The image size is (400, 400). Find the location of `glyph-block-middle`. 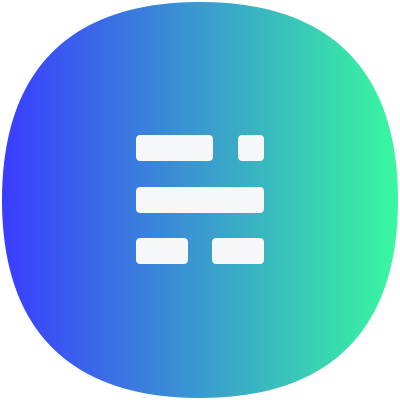

glyph-block-middle is located at coordinates (200, 200).